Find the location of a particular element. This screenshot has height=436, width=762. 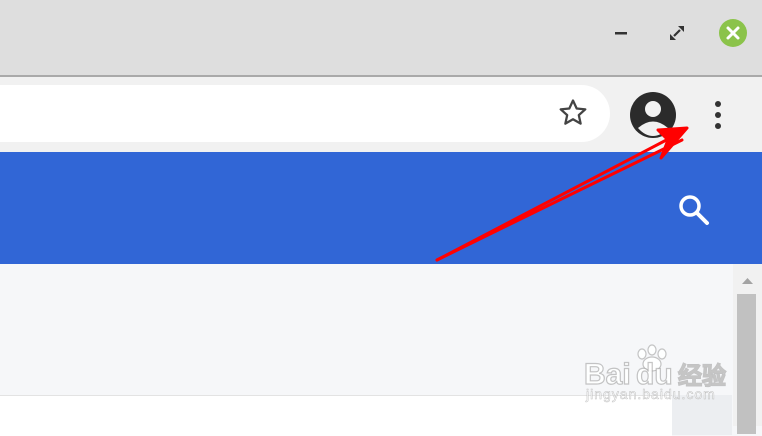

browser-menu-button is located at coordinates (718, 115).